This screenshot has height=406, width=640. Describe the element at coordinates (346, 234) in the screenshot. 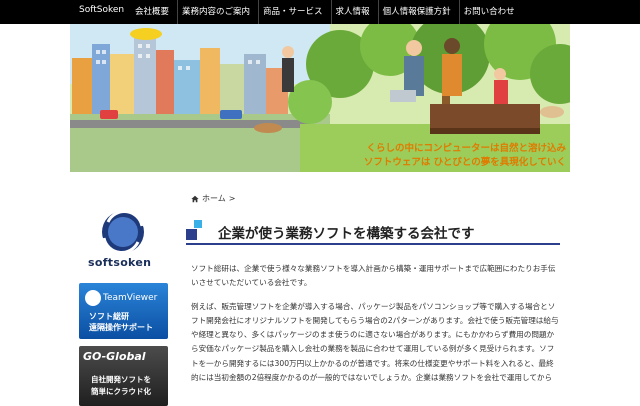

I see `page-title: 企業が使う業務ソフトを構築する会社です` at that location.